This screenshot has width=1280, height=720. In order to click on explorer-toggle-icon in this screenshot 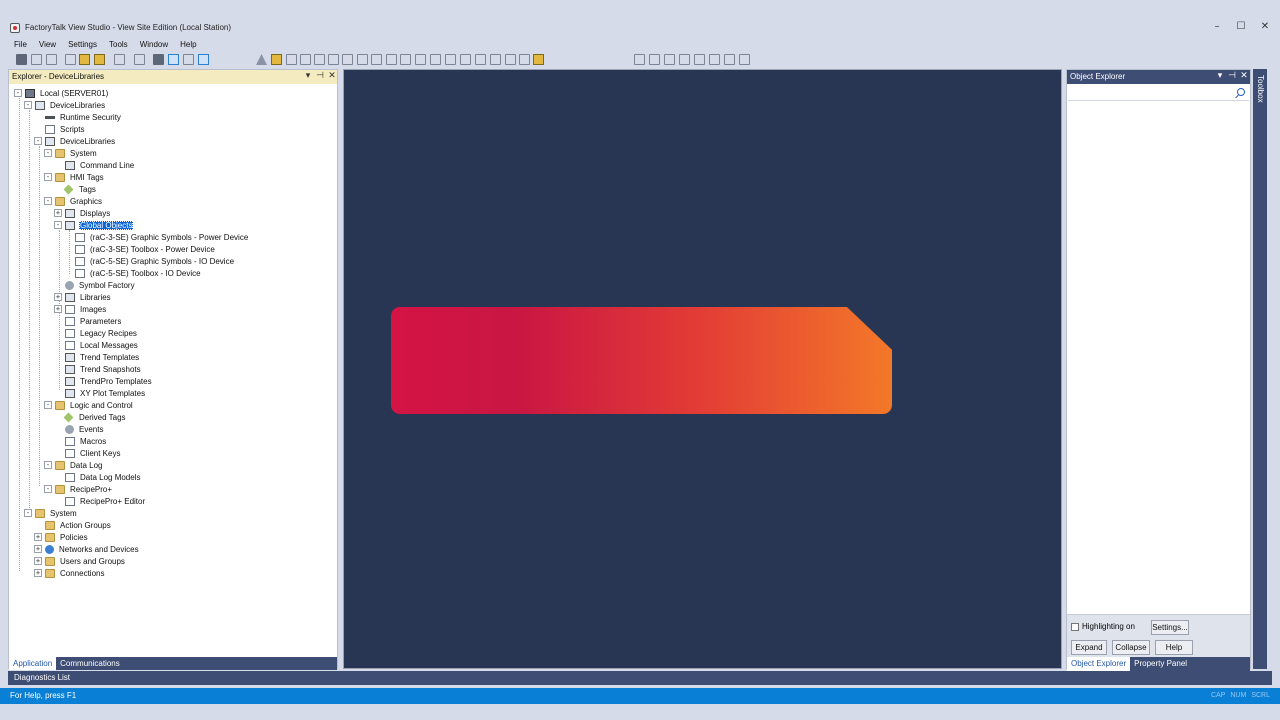, I will do `click(99, 59)`.